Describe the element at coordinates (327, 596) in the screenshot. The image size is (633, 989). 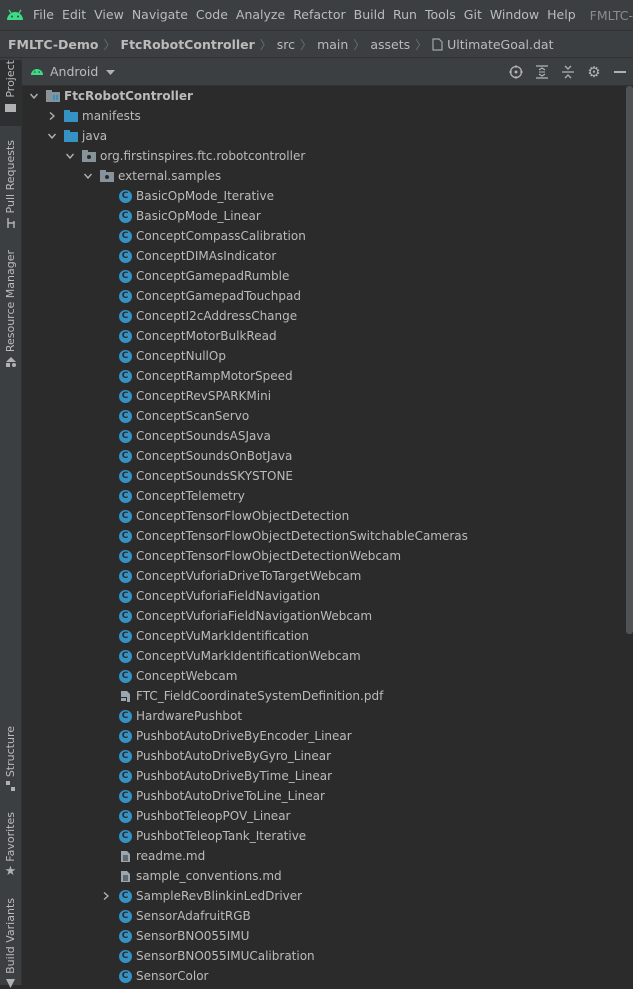
I see `tree-file-item: C ConceptVuforiaFieldNavigation` at that location.